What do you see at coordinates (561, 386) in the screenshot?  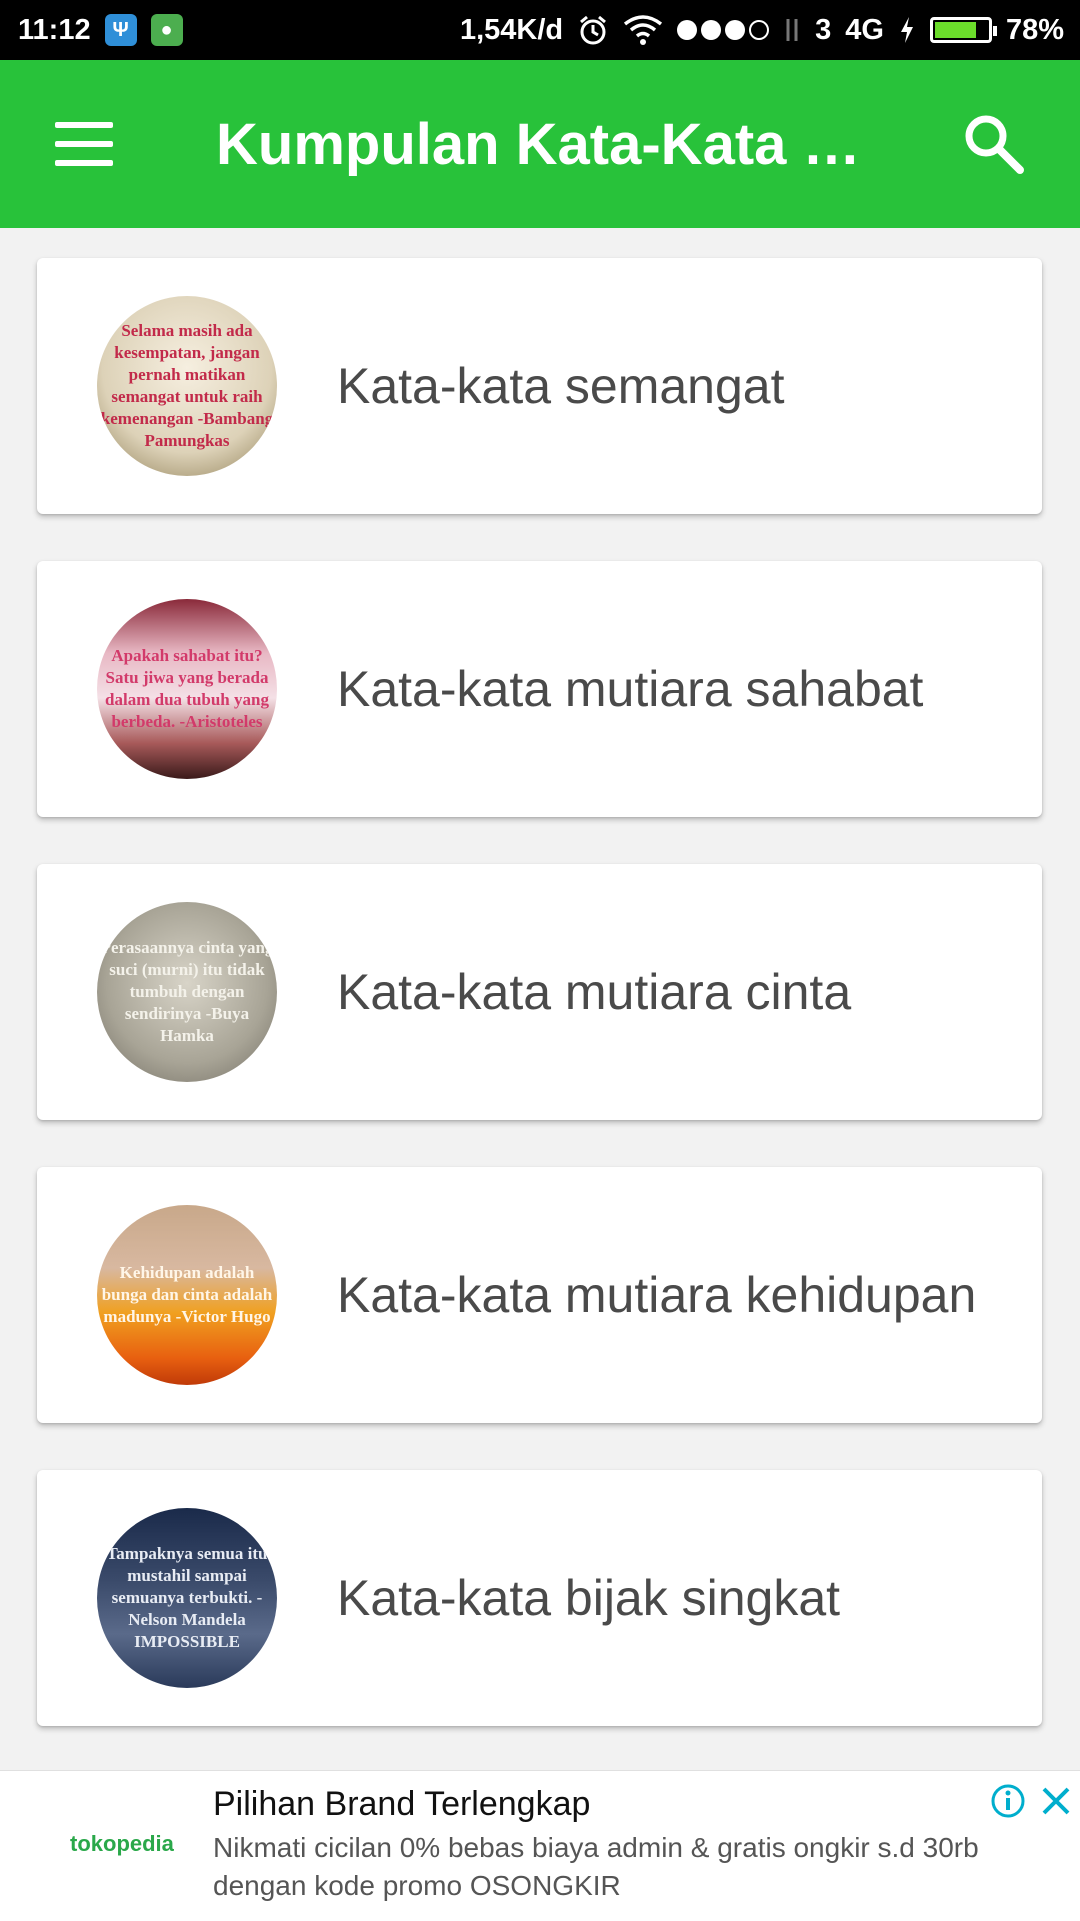 I see `category-label: Kata-kata semangat` at bounding box center [561, 386].